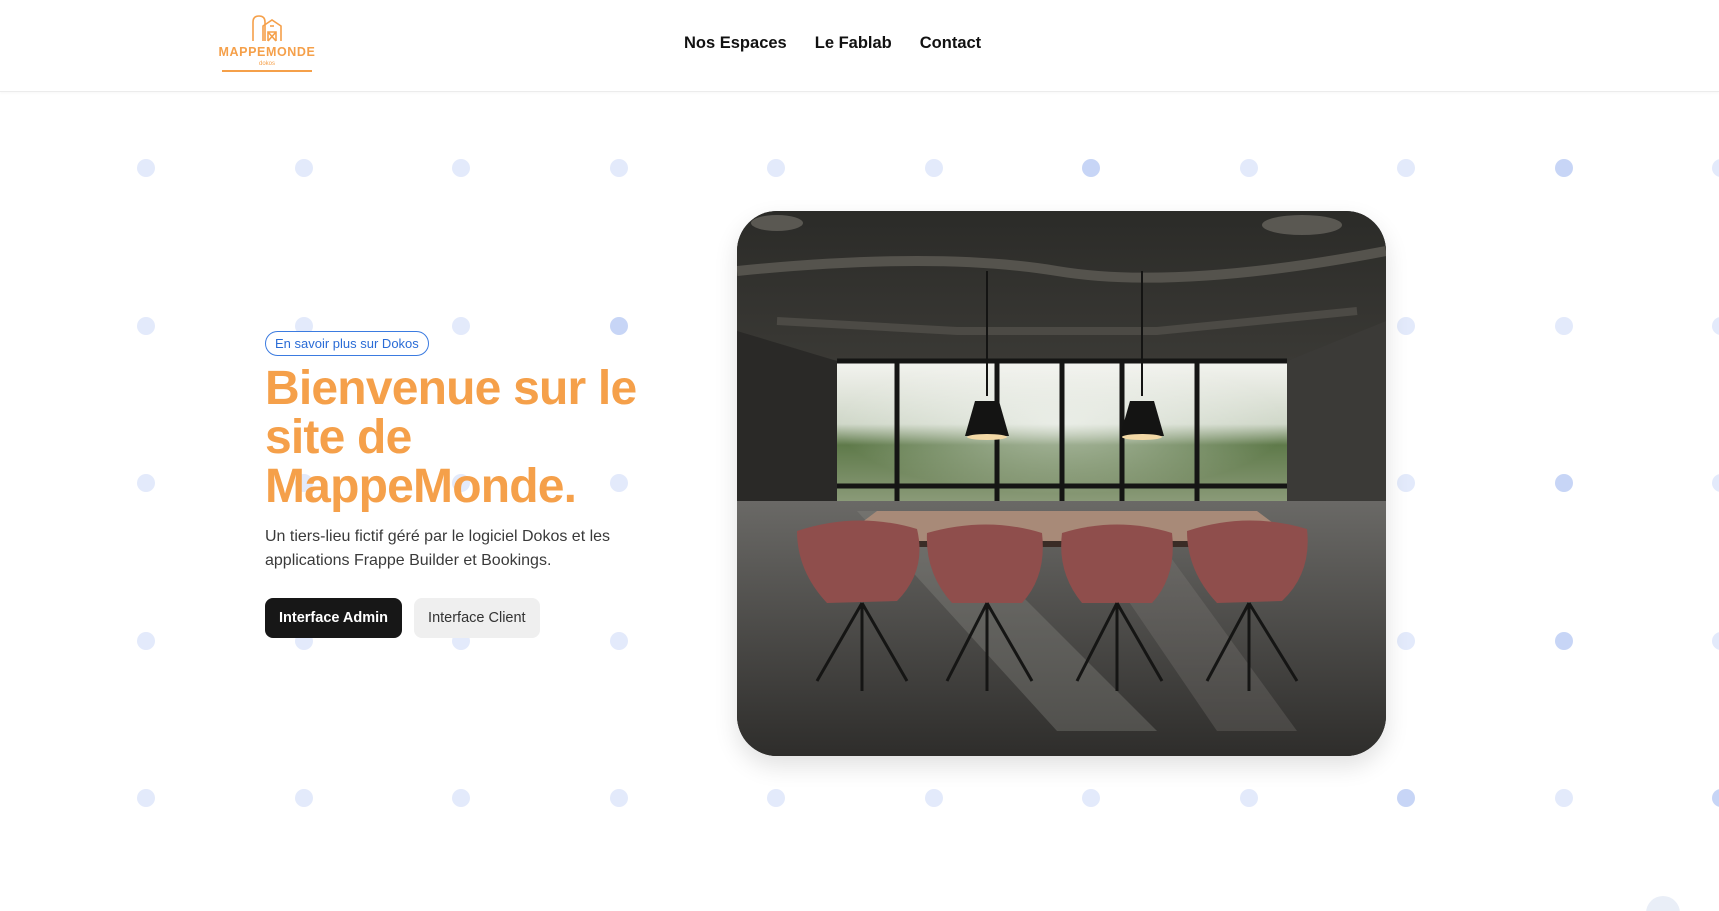 The width and height of the screenshot is (1719, 911). I want to click on barn-logo-icon, so click(267, 28).